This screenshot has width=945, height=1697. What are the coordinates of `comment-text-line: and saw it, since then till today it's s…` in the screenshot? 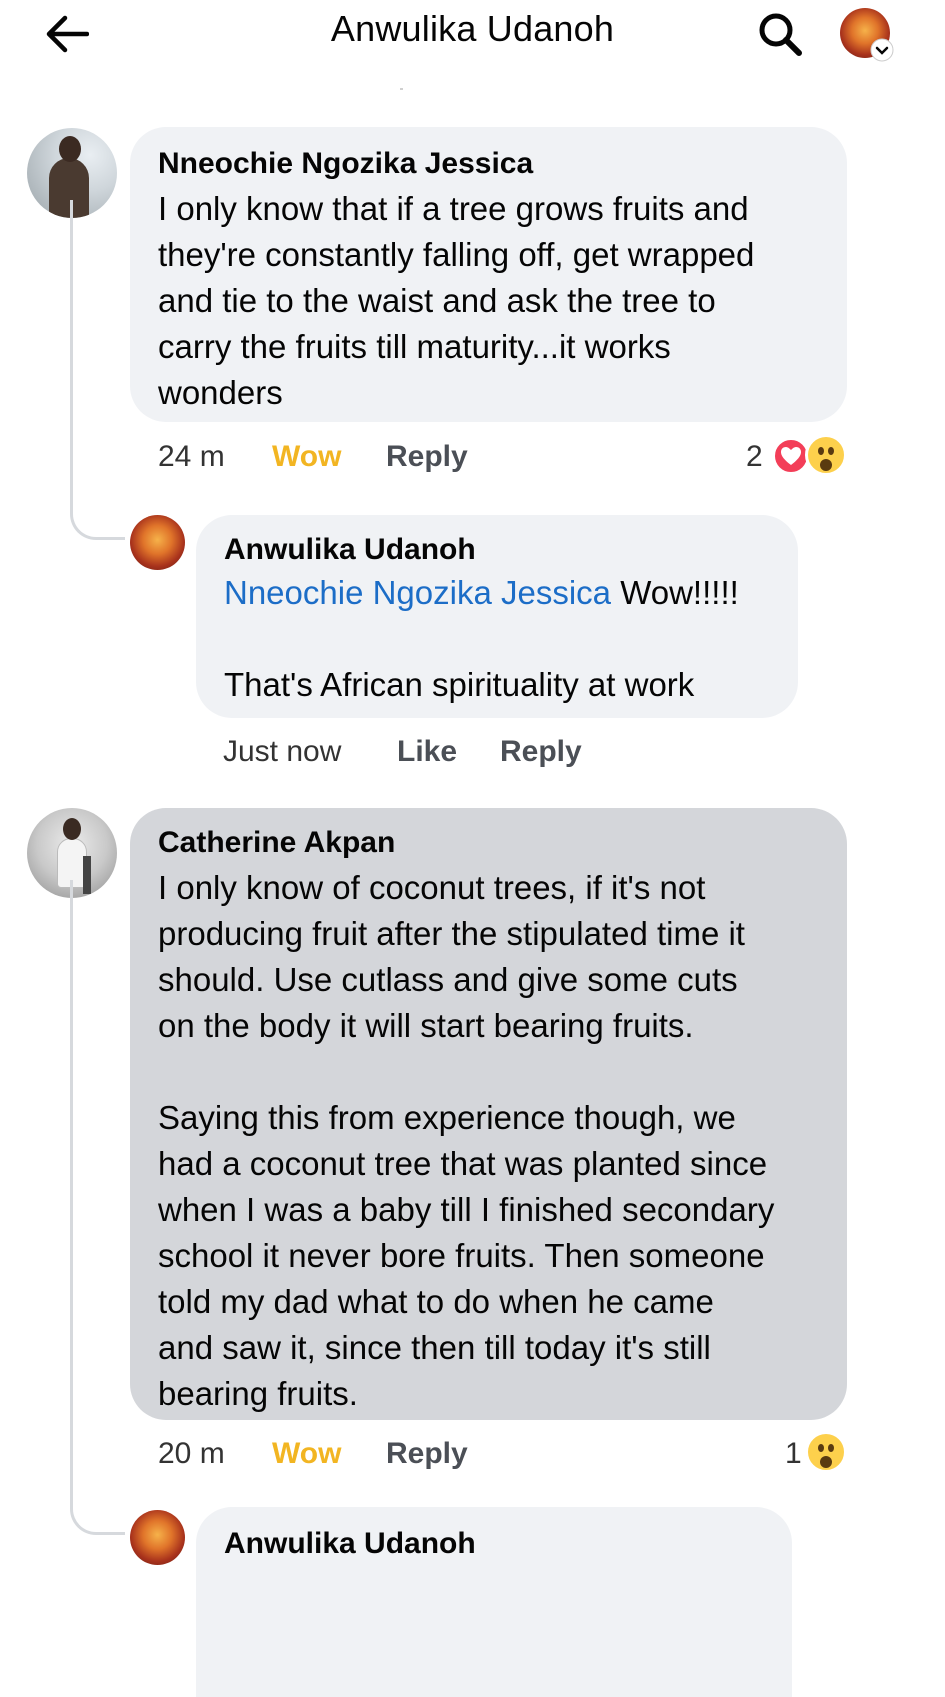 It's located at (434, 1347).